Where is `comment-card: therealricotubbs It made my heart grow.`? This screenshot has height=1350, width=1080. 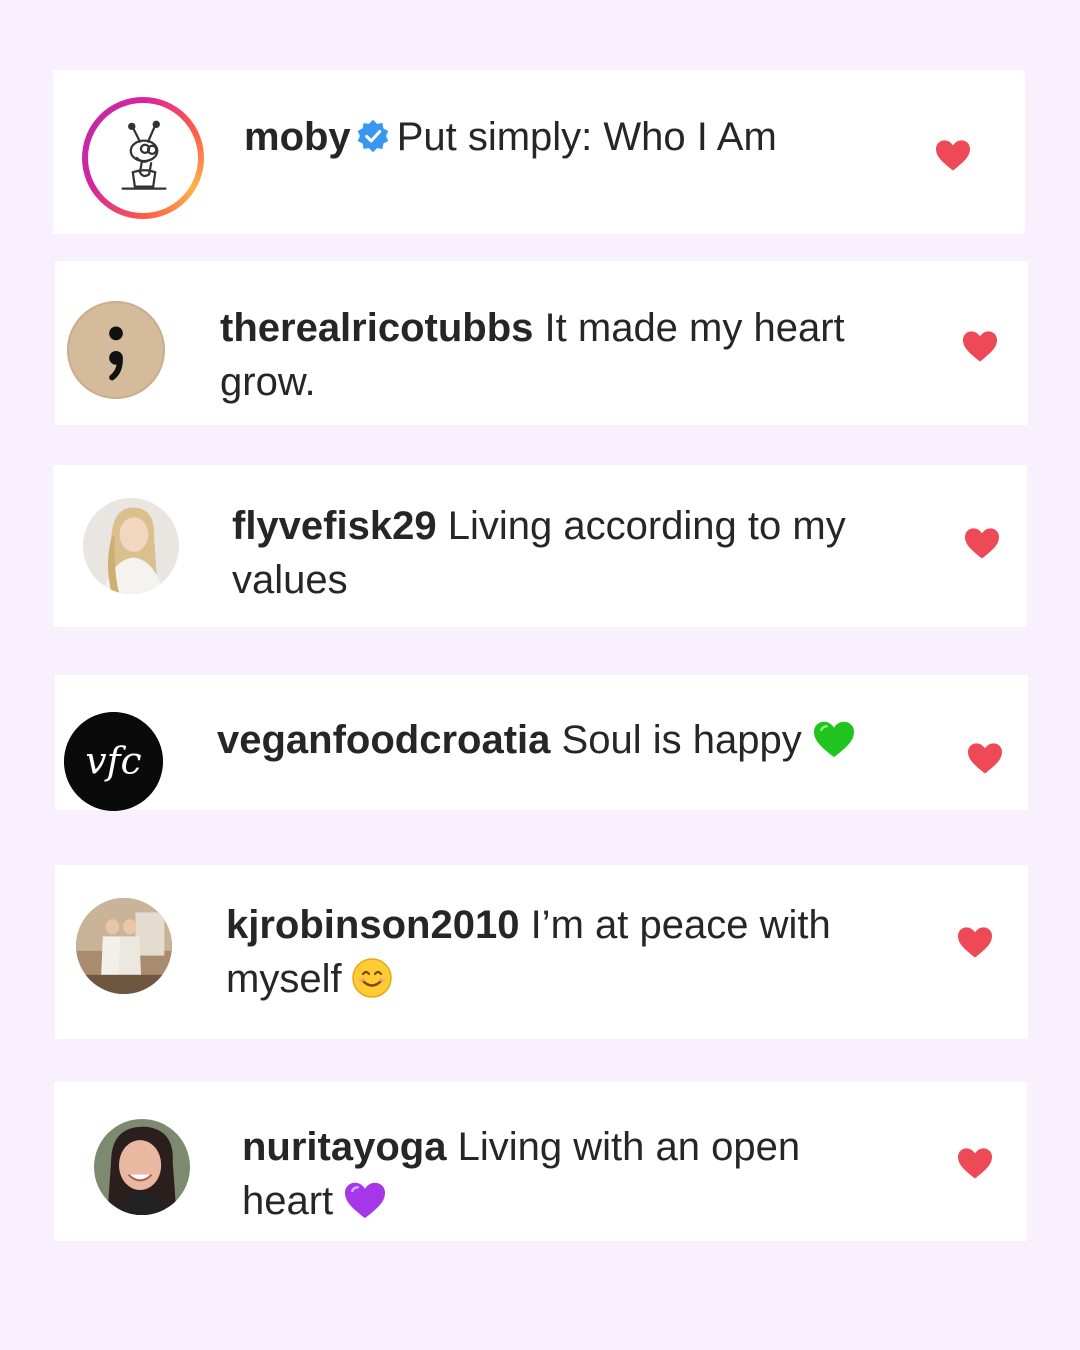
comment-card: therealricotubbs It made my heart grow. is located at coordinates (541, 343).